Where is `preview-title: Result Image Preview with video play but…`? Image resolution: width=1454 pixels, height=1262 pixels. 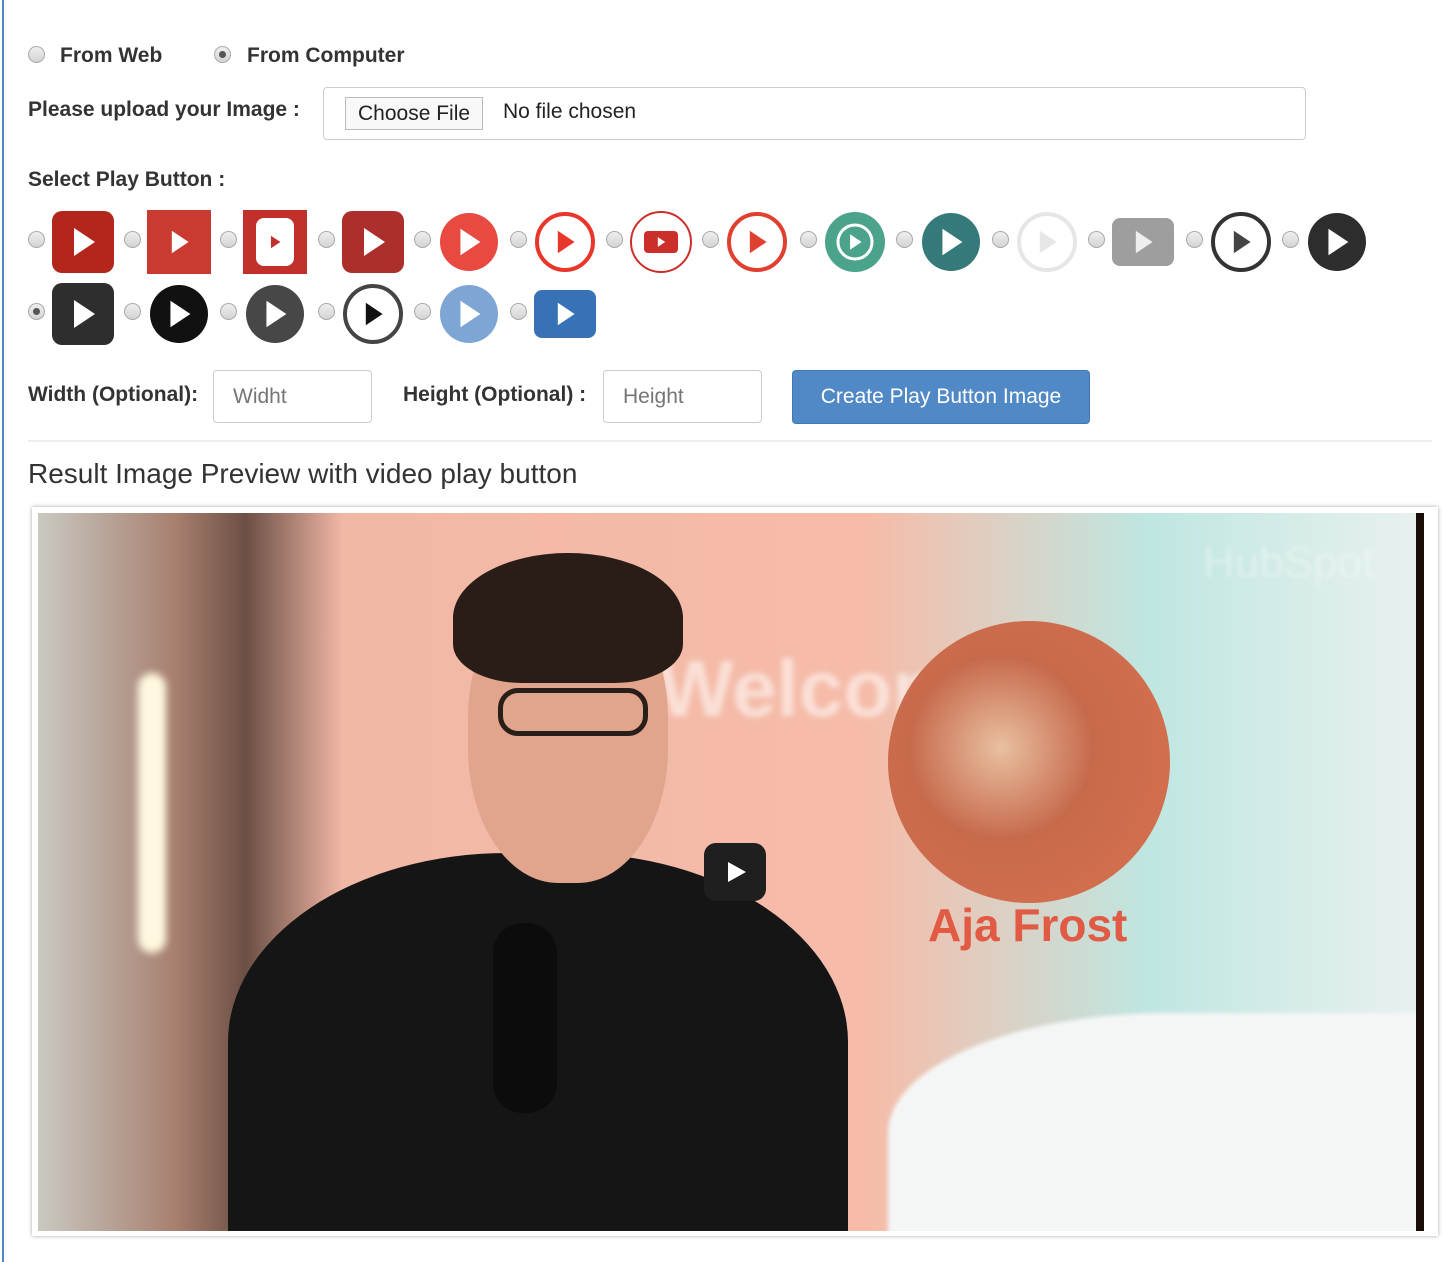
preview-title: Result Image Preview with video play but… is located at coordinates (303, 473).